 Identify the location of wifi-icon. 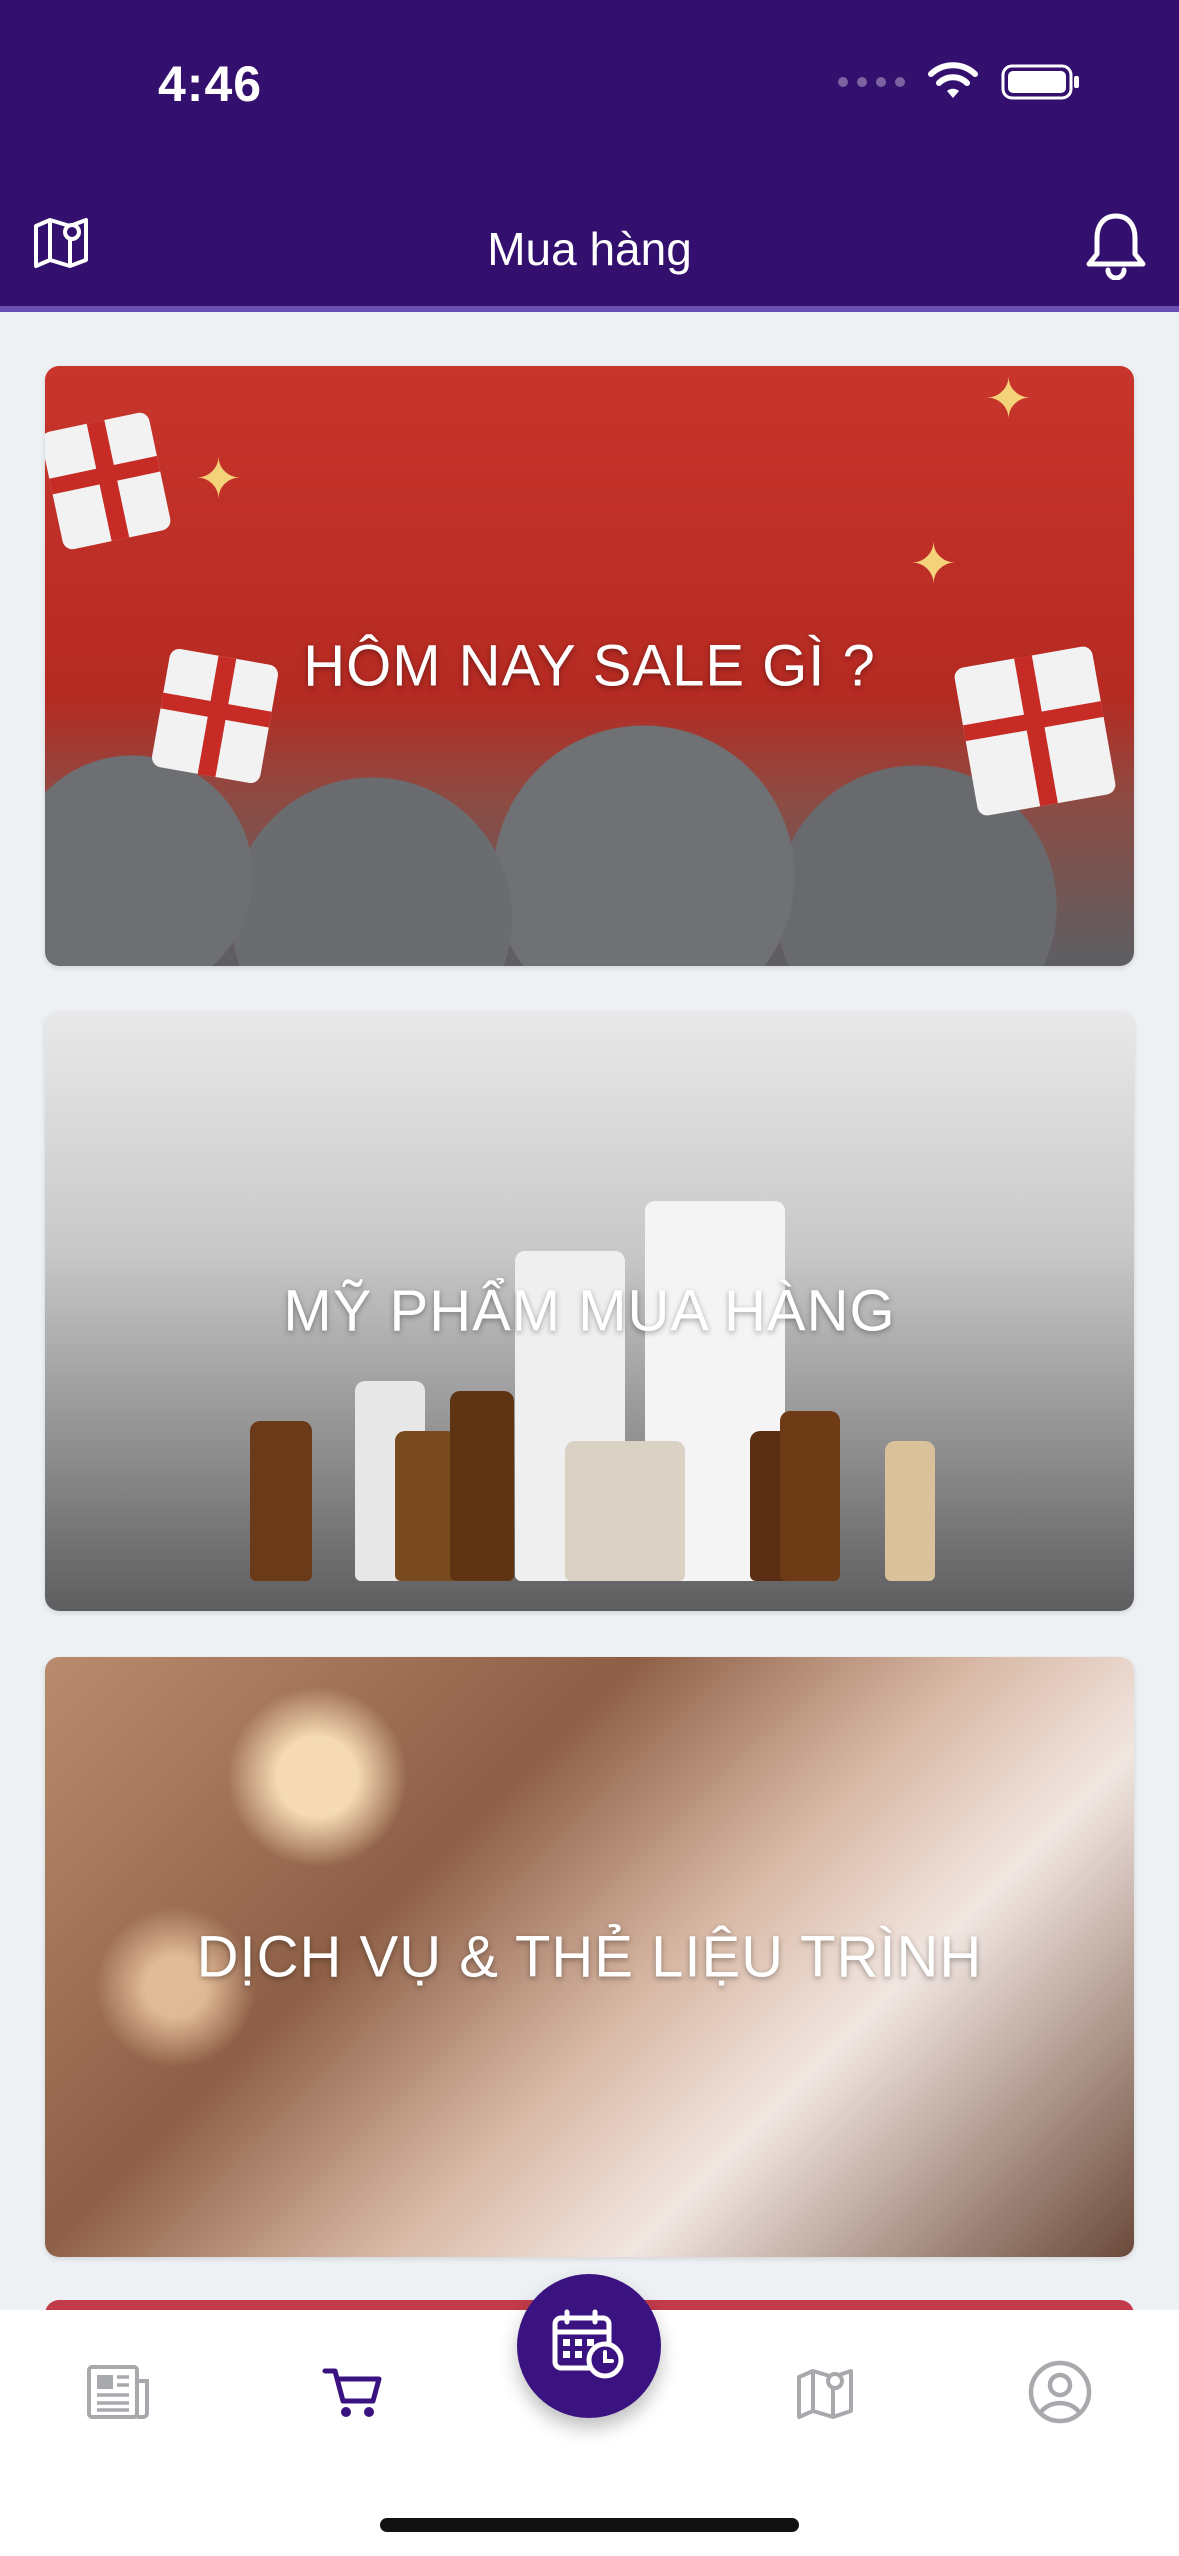
(953, 80).